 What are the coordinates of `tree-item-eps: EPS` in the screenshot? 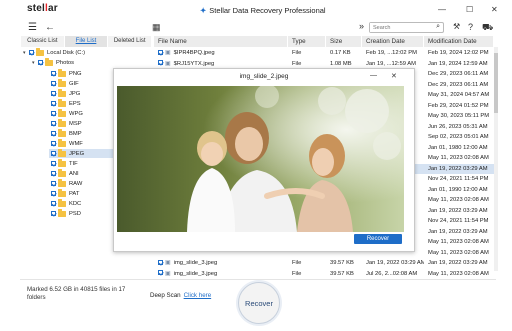 It's located at (66, 103).